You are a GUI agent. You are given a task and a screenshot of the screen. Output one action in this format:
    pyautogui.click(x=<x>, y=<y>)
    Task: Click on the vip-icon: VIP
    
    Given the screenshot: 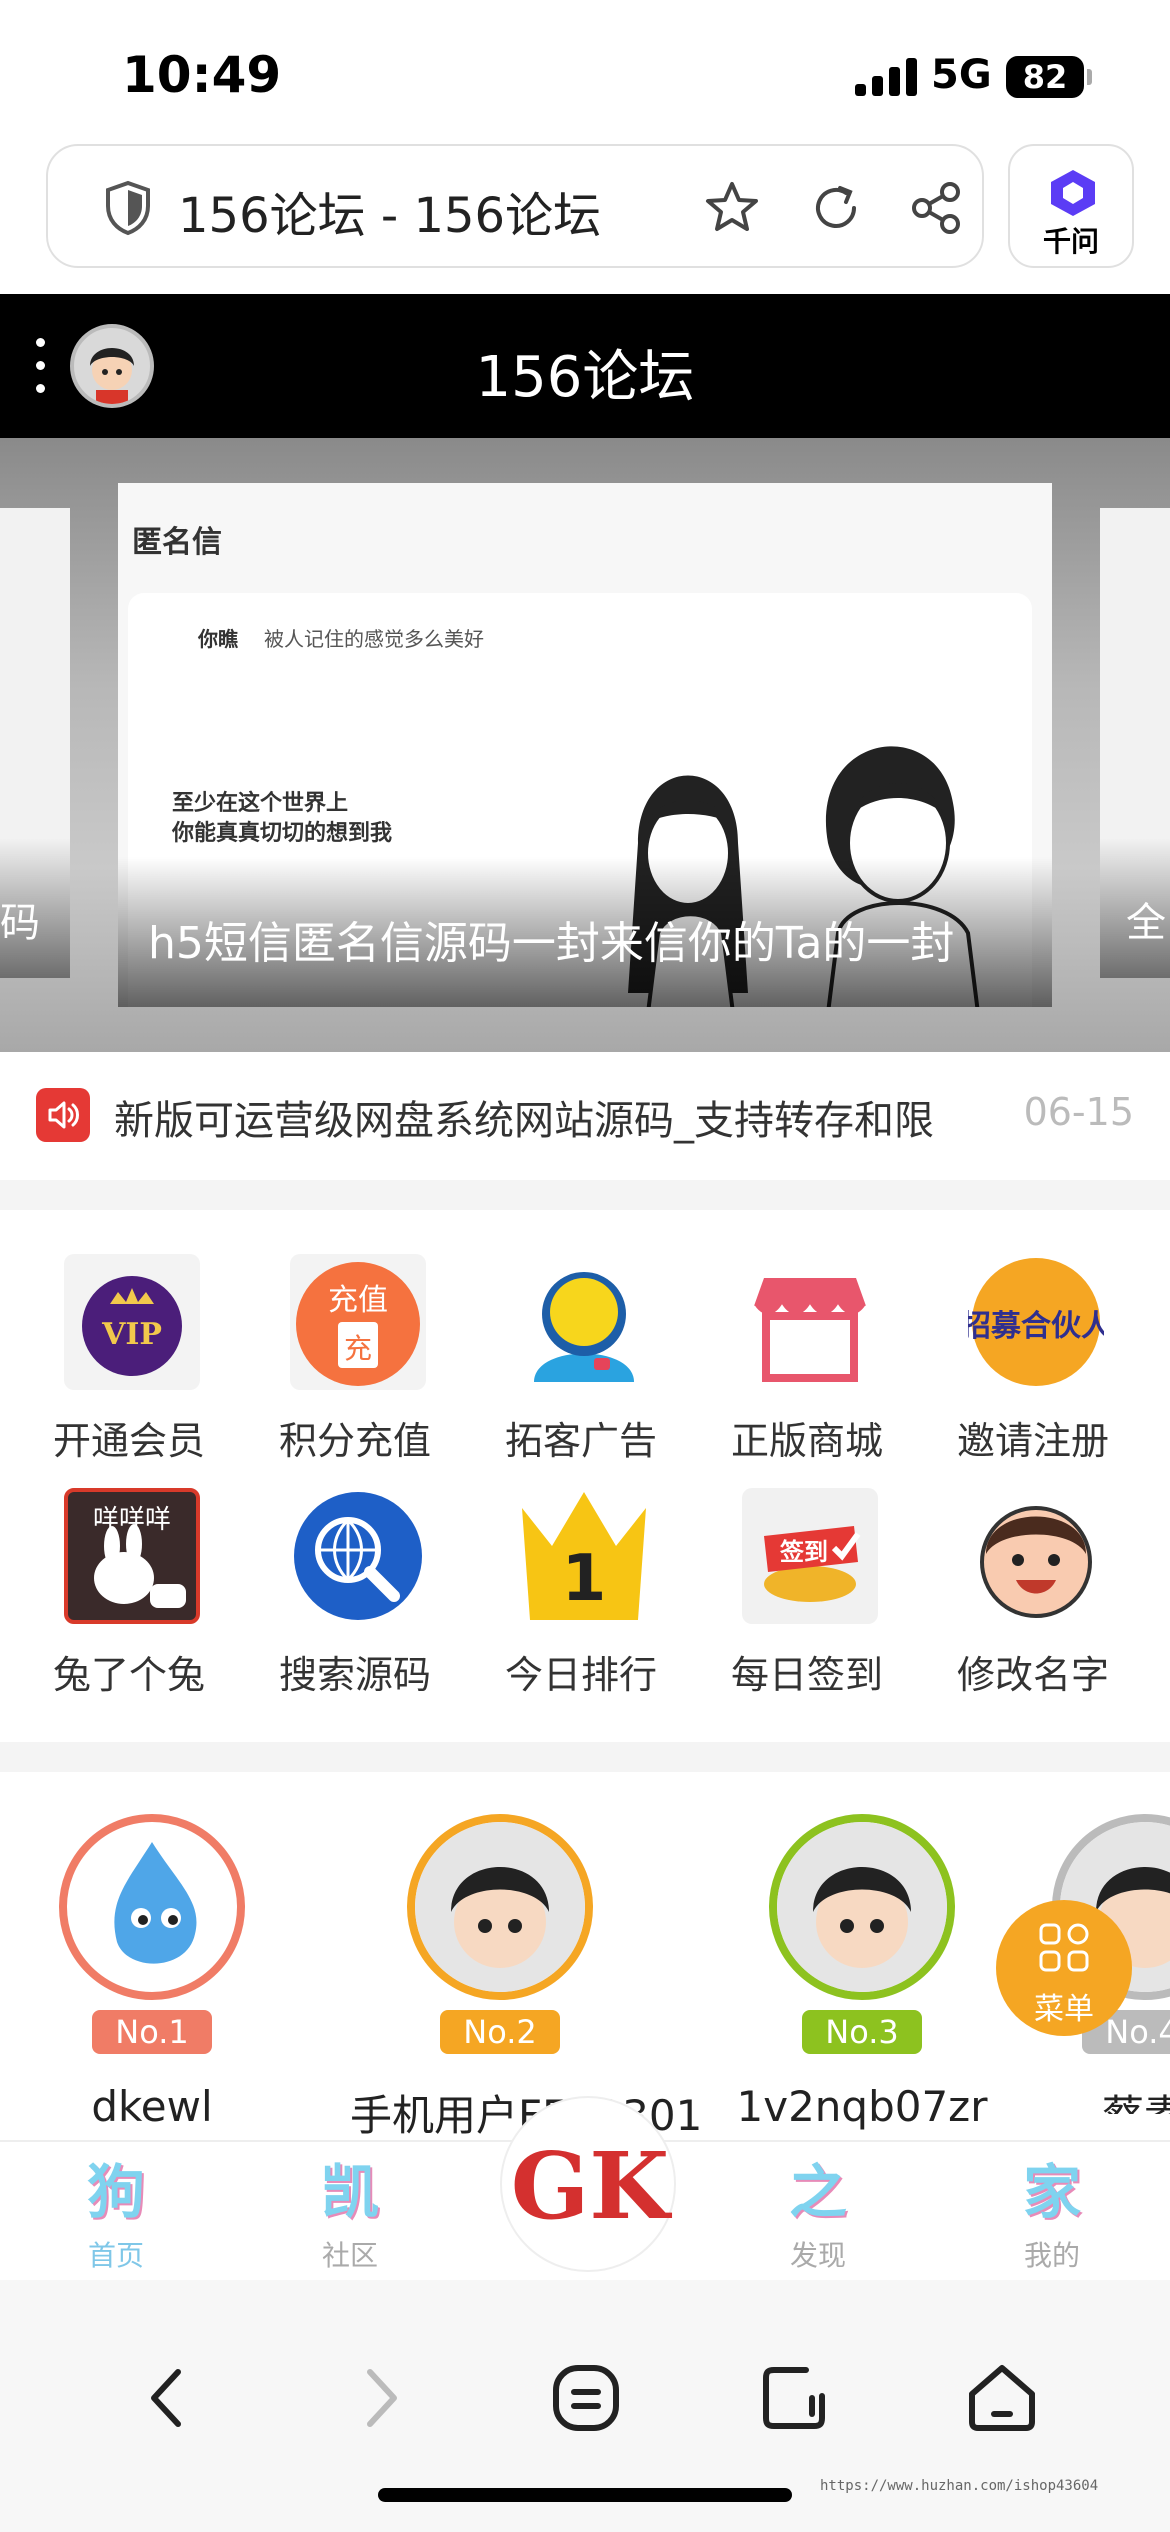 What is the action you would take?
    pyautogui.click(x=132, y=1322)
    